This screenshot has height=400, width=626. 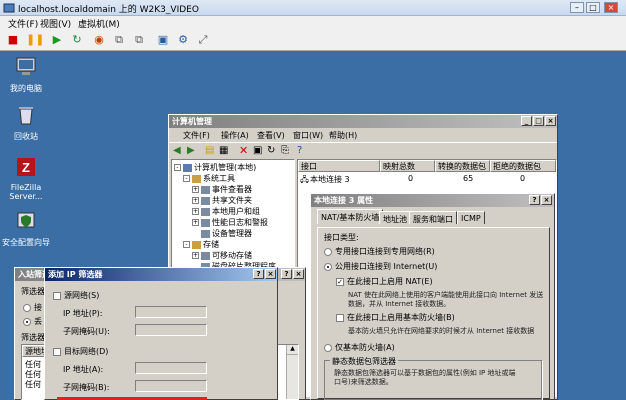 I want to click on column-header-mappings: 映射总数, so click(x=407, y=166).